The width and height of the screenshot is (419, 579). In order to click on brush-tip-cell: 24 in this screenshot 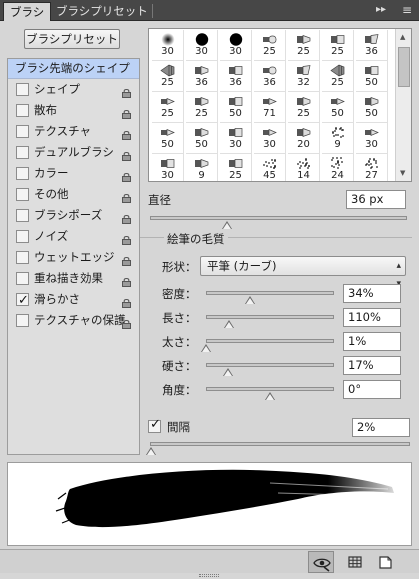, I will do `click(338, 167)`.